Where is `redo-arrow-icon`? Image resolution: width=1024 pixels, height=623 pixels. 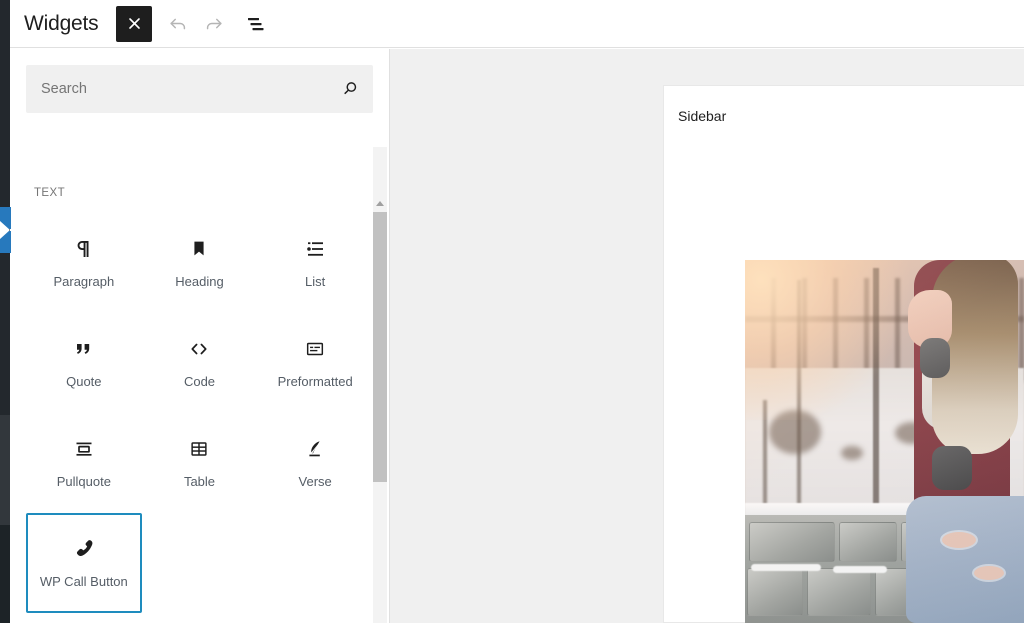 redo-arrow-icon is located at coordinates (214, 24).